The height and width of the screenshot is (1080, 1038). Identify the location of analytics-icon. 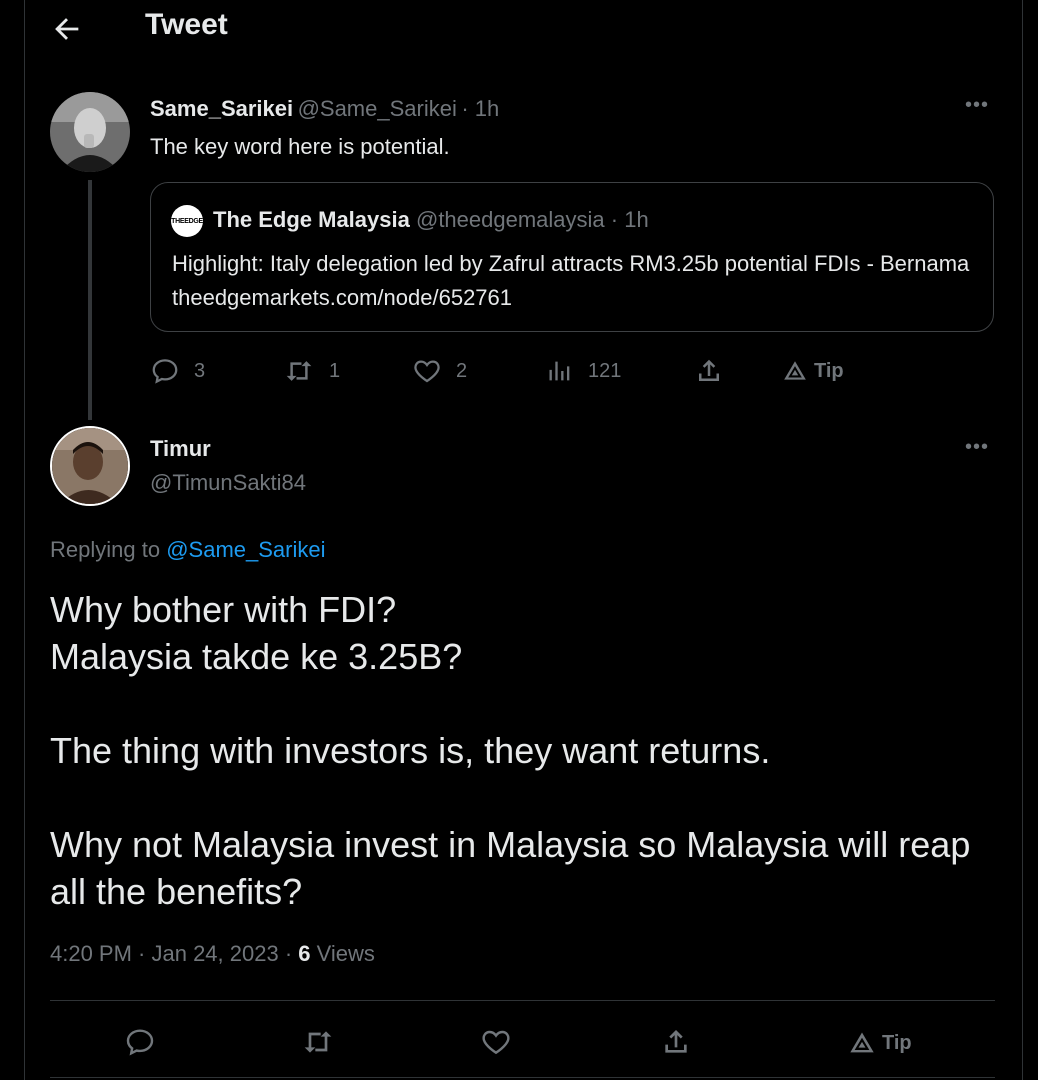
(560, 371).